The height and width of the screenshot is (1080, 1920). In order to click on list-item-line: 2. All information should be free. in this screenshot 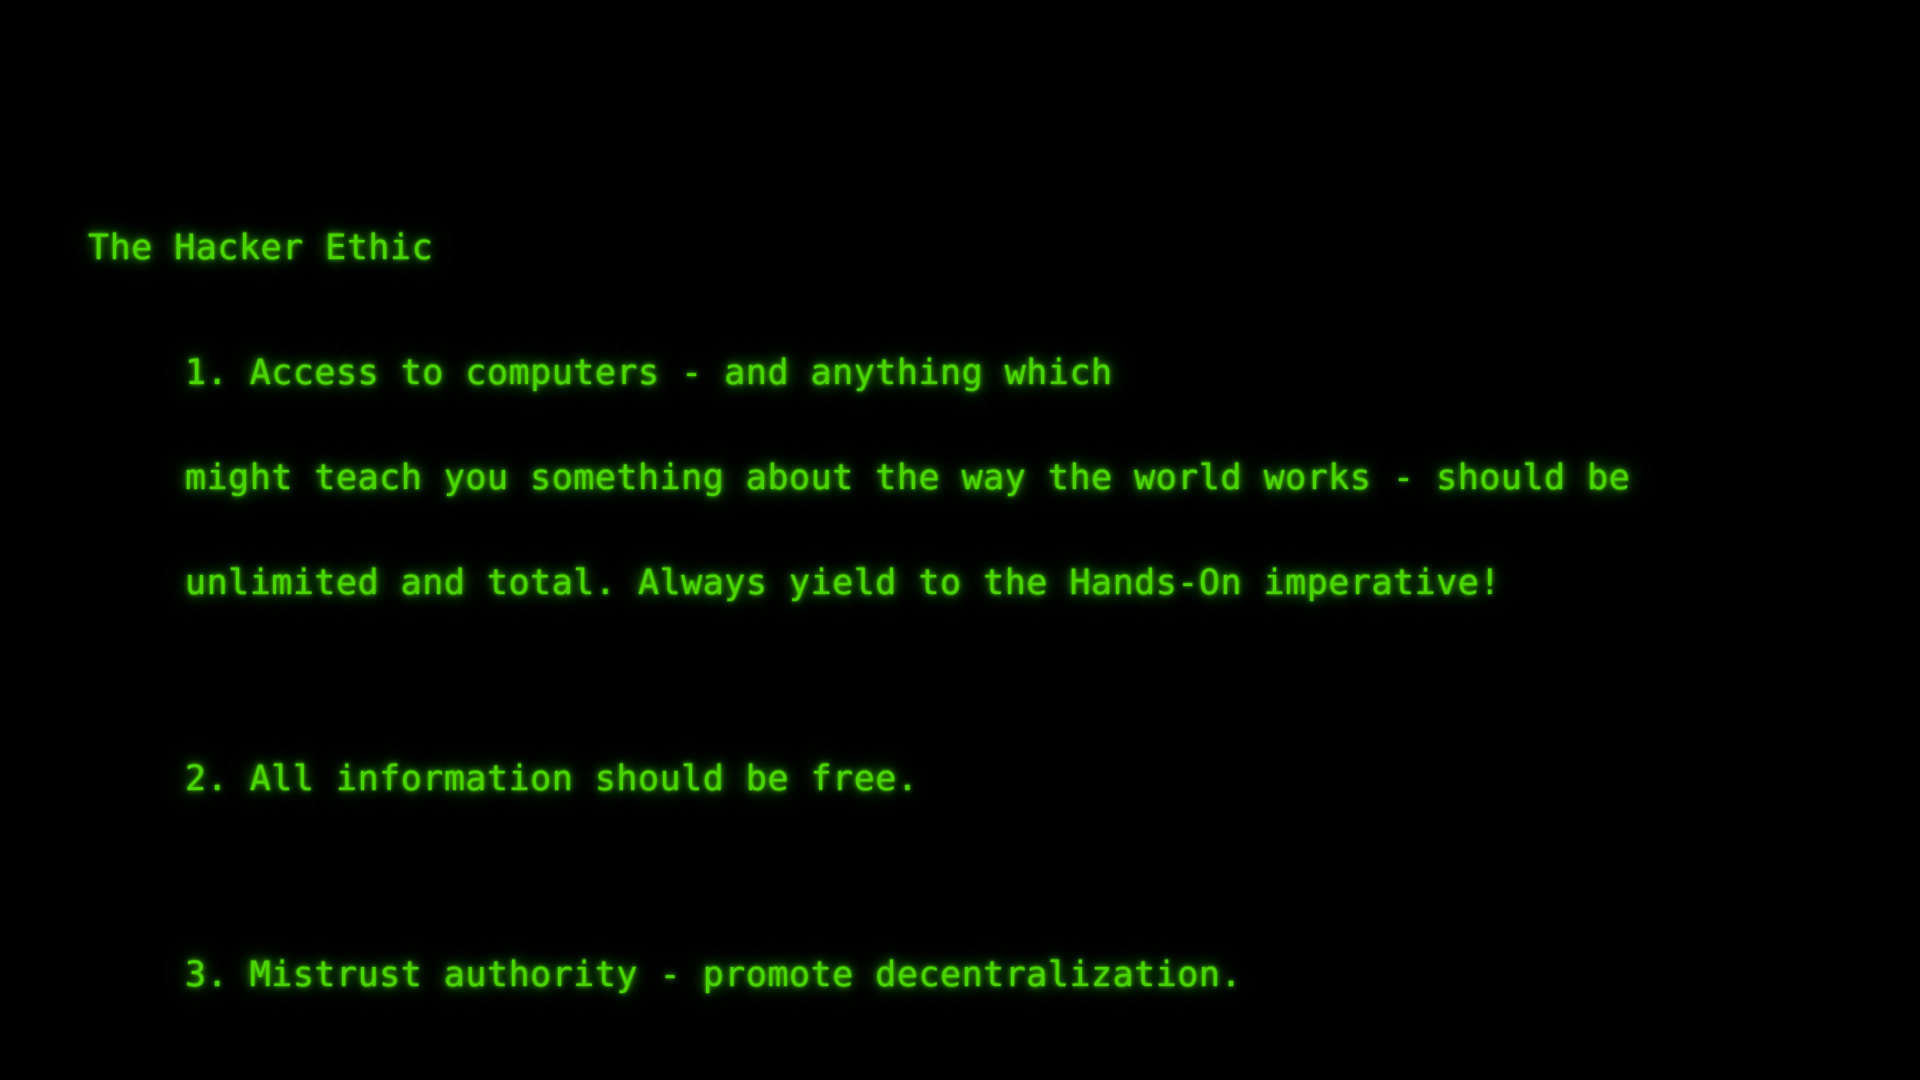, I will do `click(552, 779)`.